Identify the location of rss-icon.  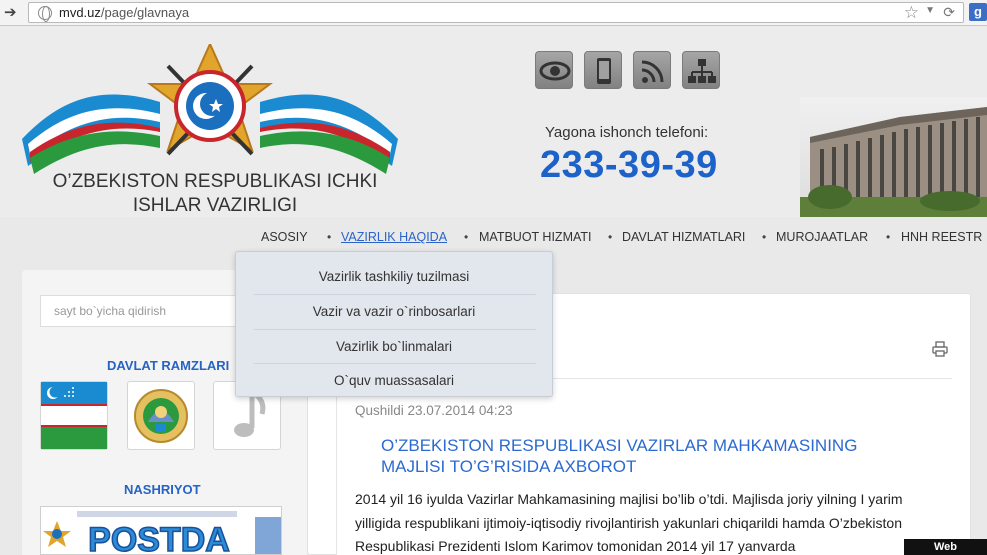
(652, 70).